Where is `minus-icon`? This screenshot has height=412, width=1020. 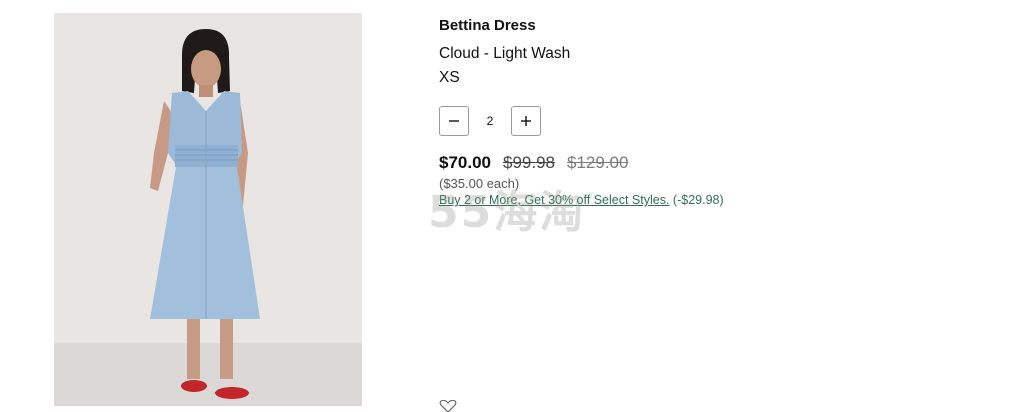 minus-icon is located at coordinates (454, 121).